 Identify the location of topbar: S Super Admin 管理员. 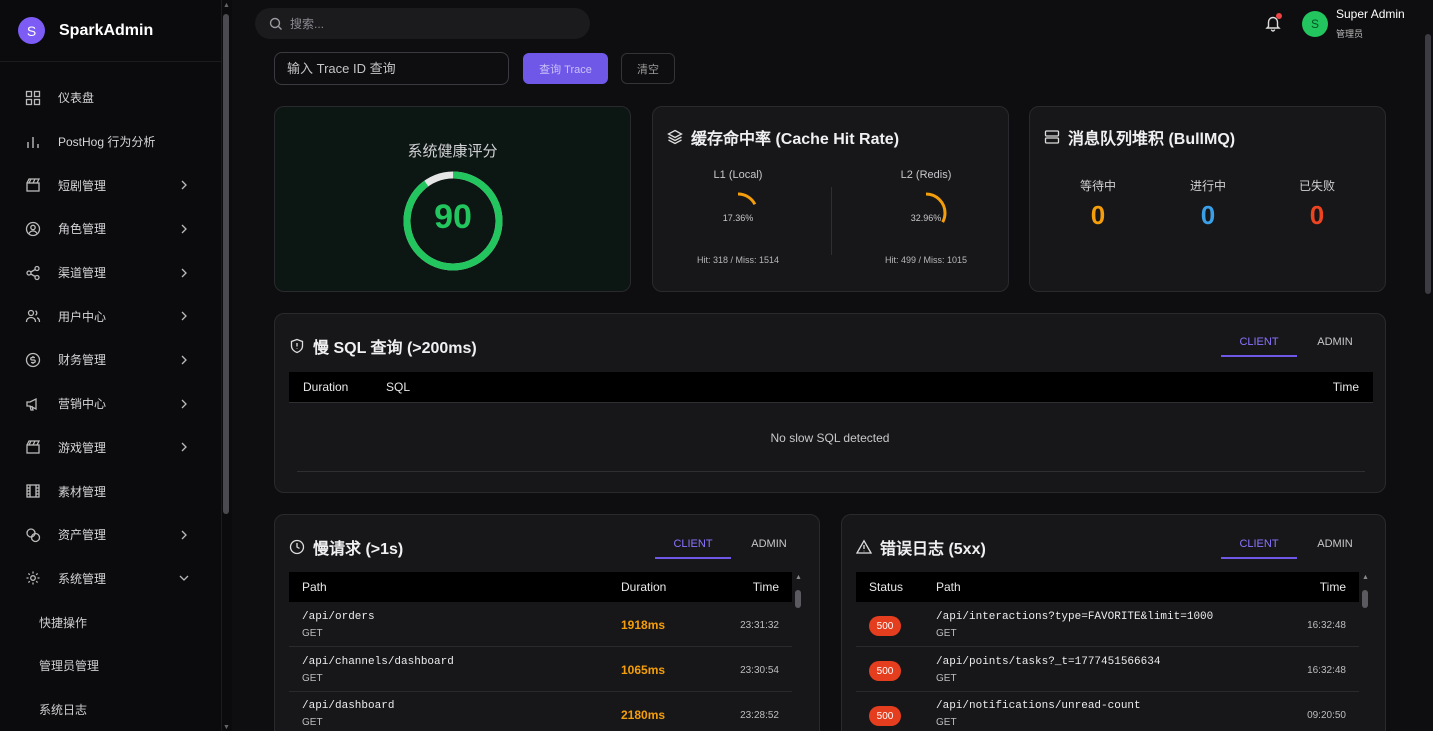
(832, 23).